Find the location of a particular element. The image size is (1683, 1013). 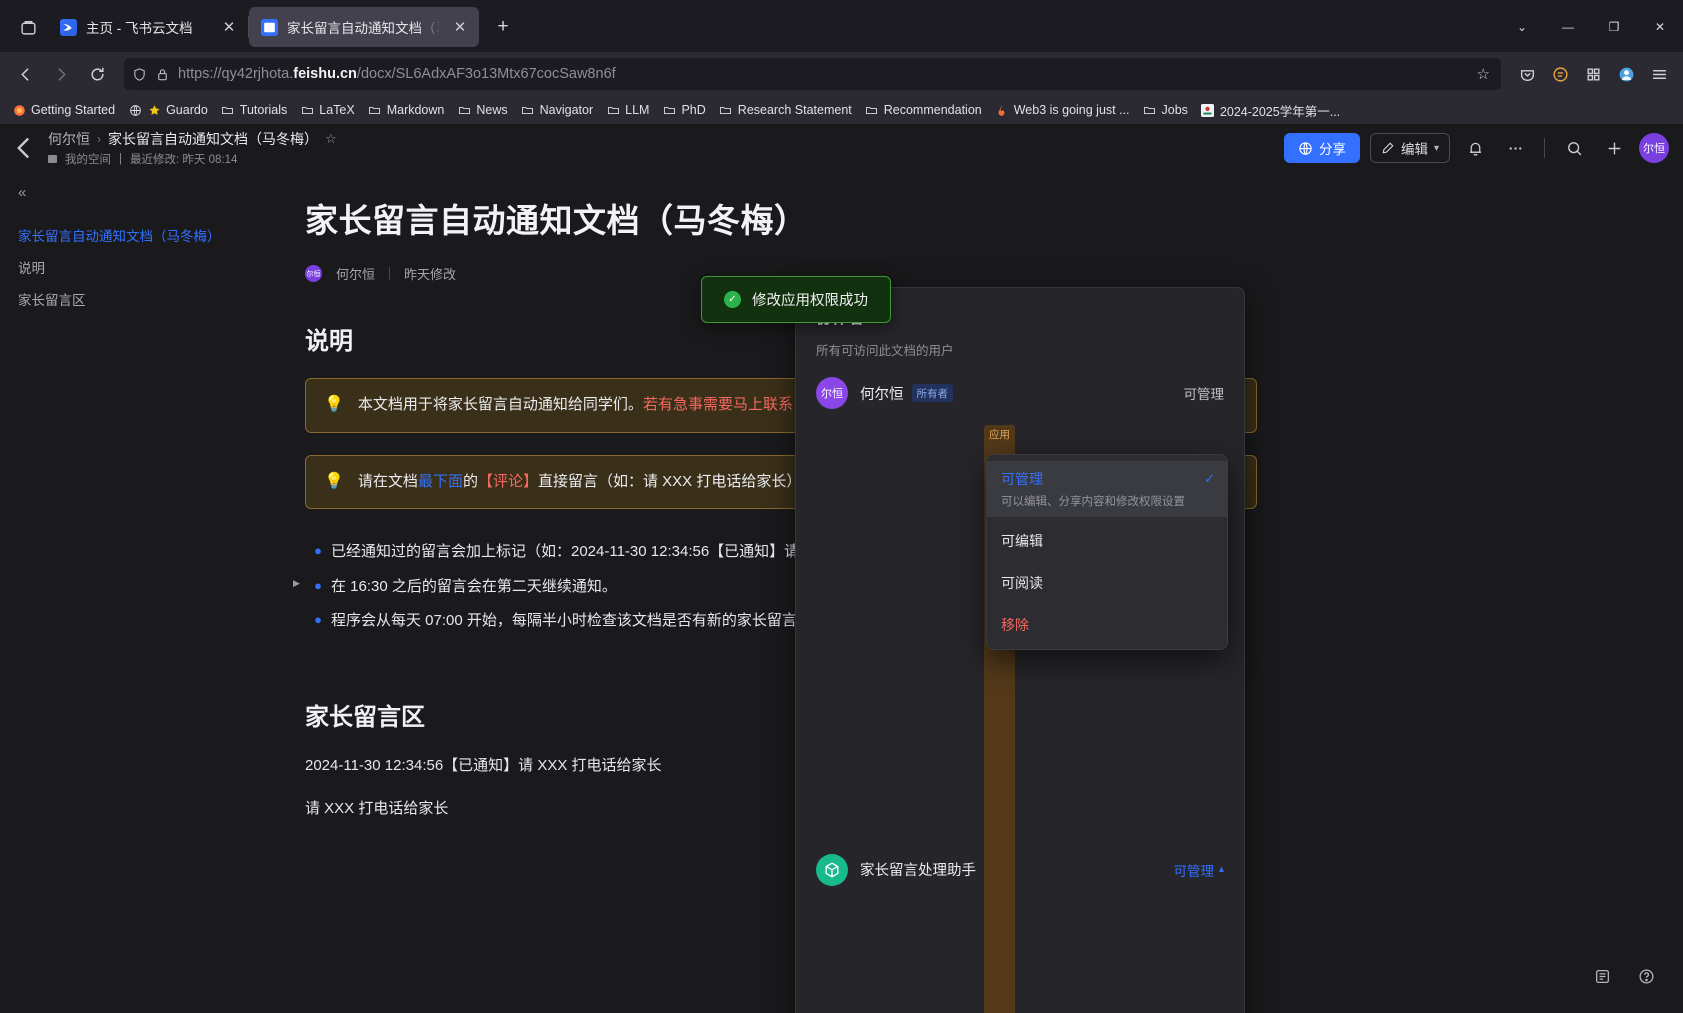

account-icon is located at coordinates (1560, 74).